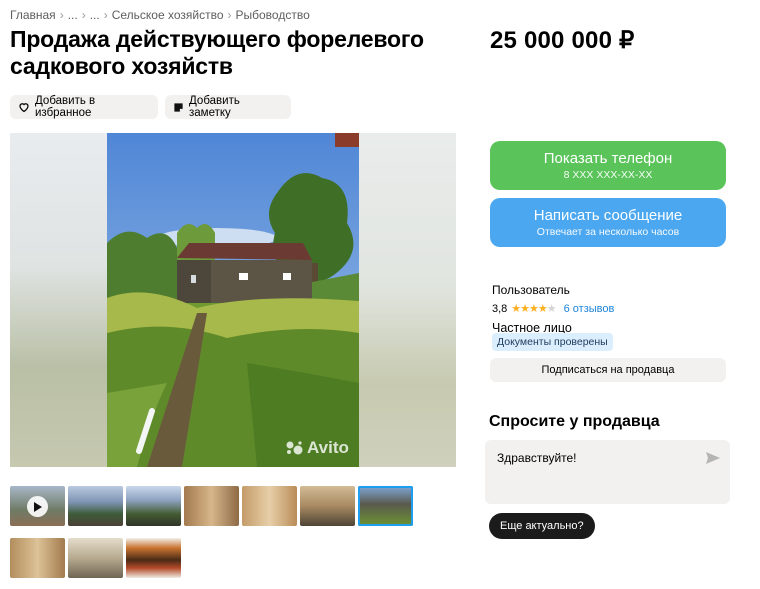  Describe the element at coordinates (589, 309) in the screenshot. I see `reviews-link: 6 отзывов` at that location.